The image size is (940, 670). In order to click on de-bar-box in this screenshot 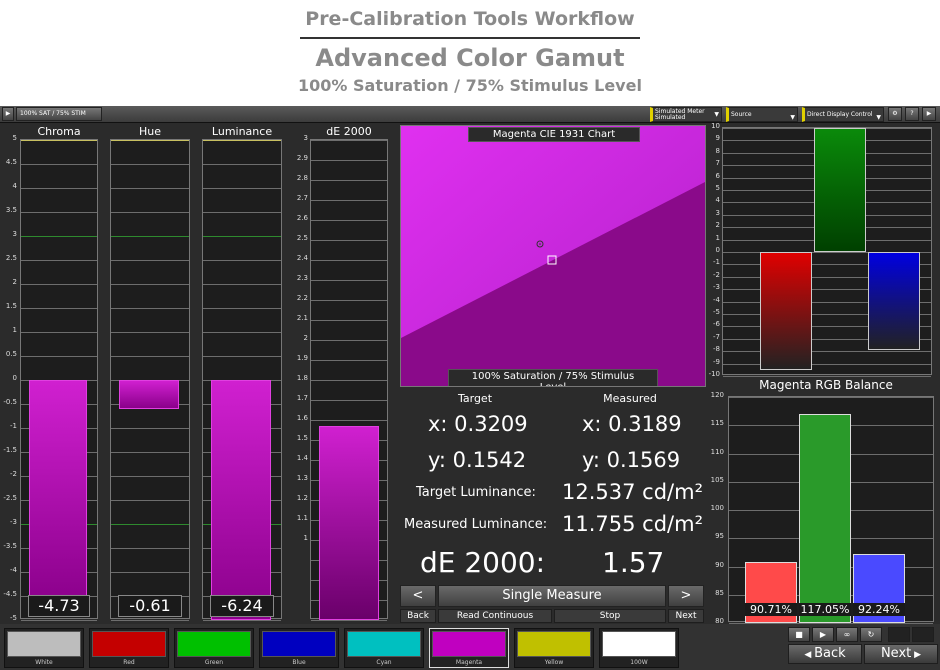, I will do `click(349, 380)`.